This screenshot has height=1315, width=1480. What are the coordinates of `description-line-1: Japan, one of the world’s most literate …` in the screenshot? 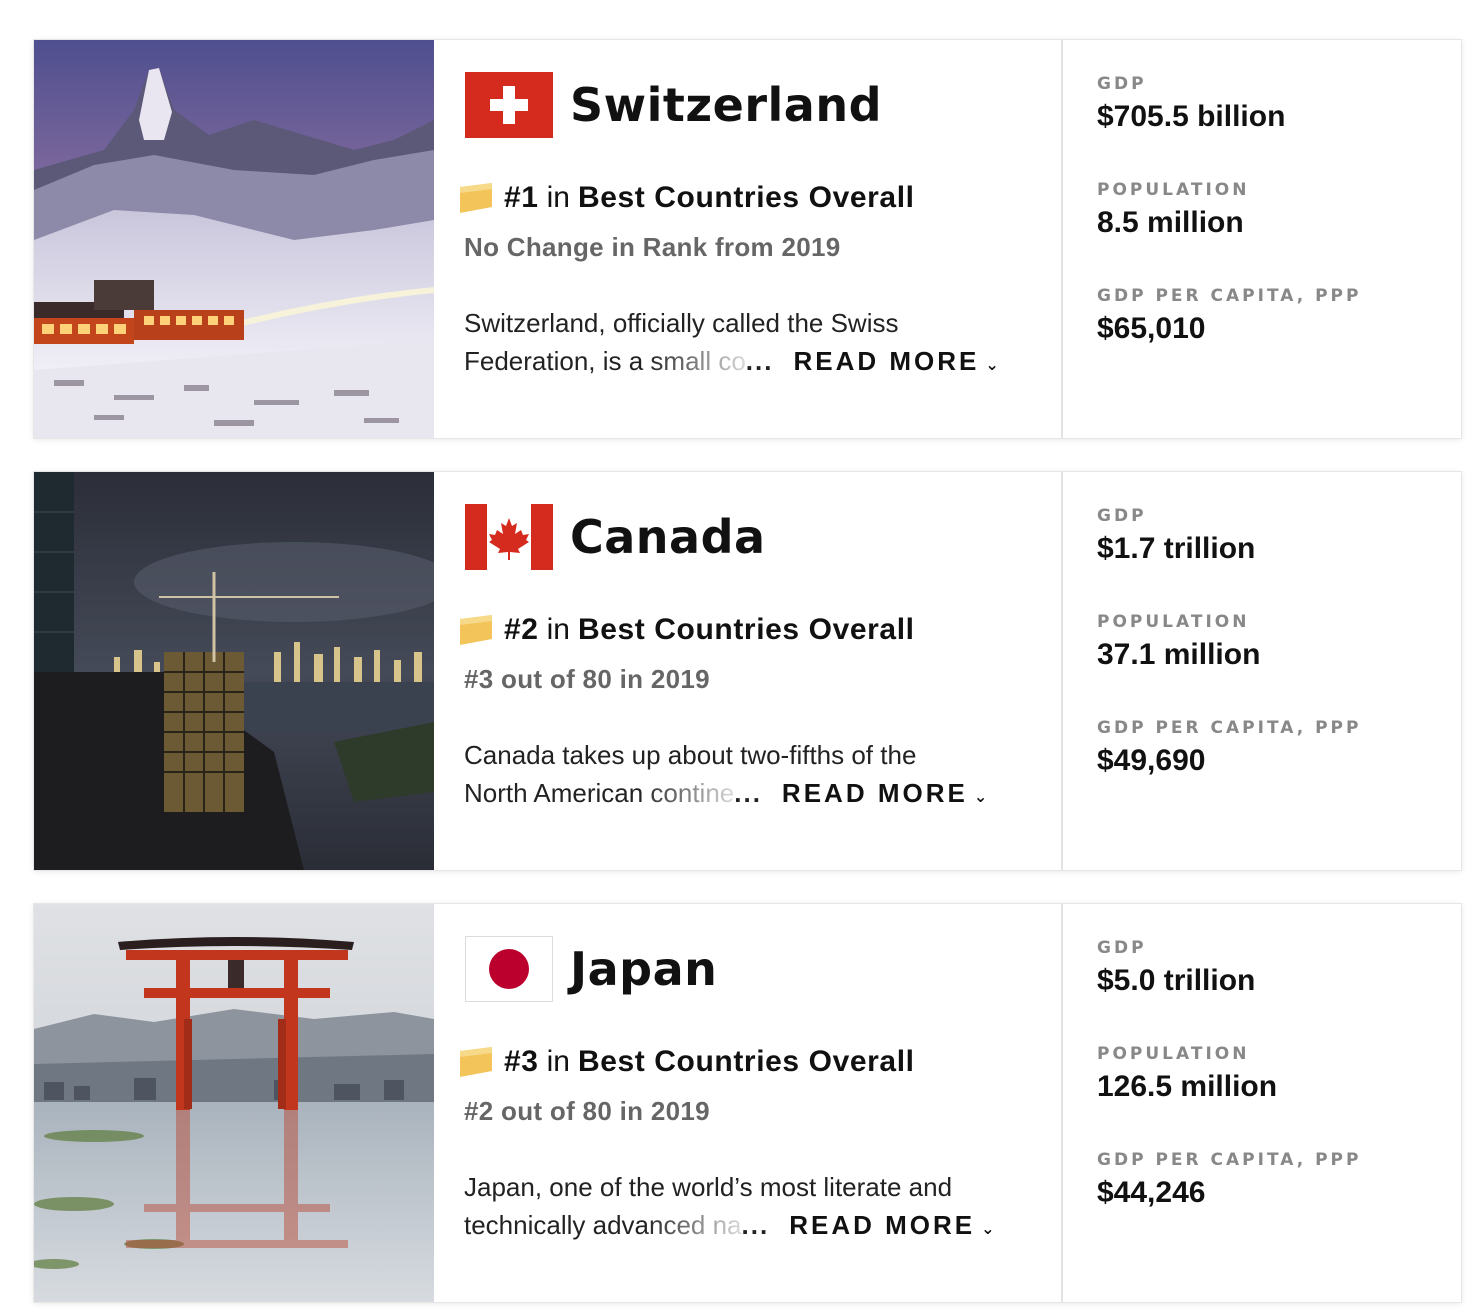 It's located at (708, 1187).